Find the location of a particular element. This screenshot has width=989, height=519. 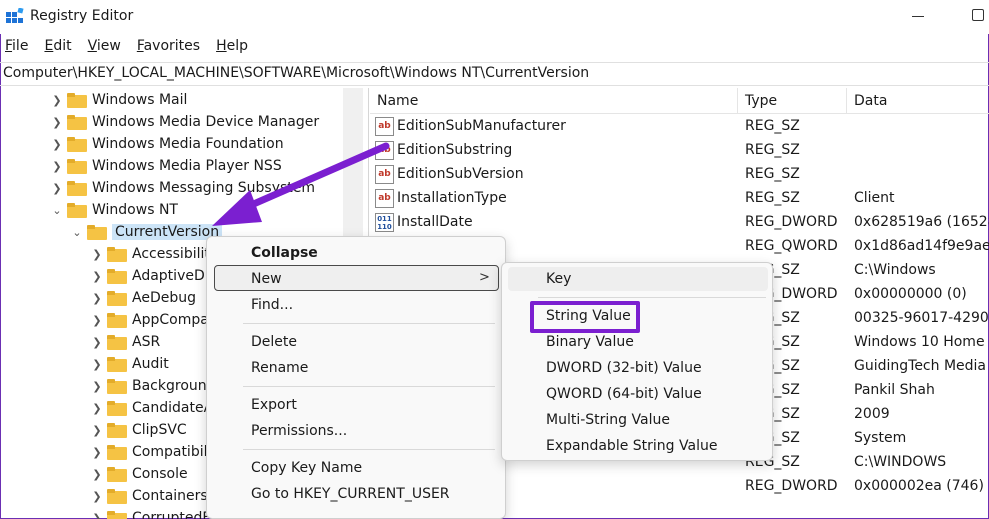

minimize-button is located at coordinates (918, 16).